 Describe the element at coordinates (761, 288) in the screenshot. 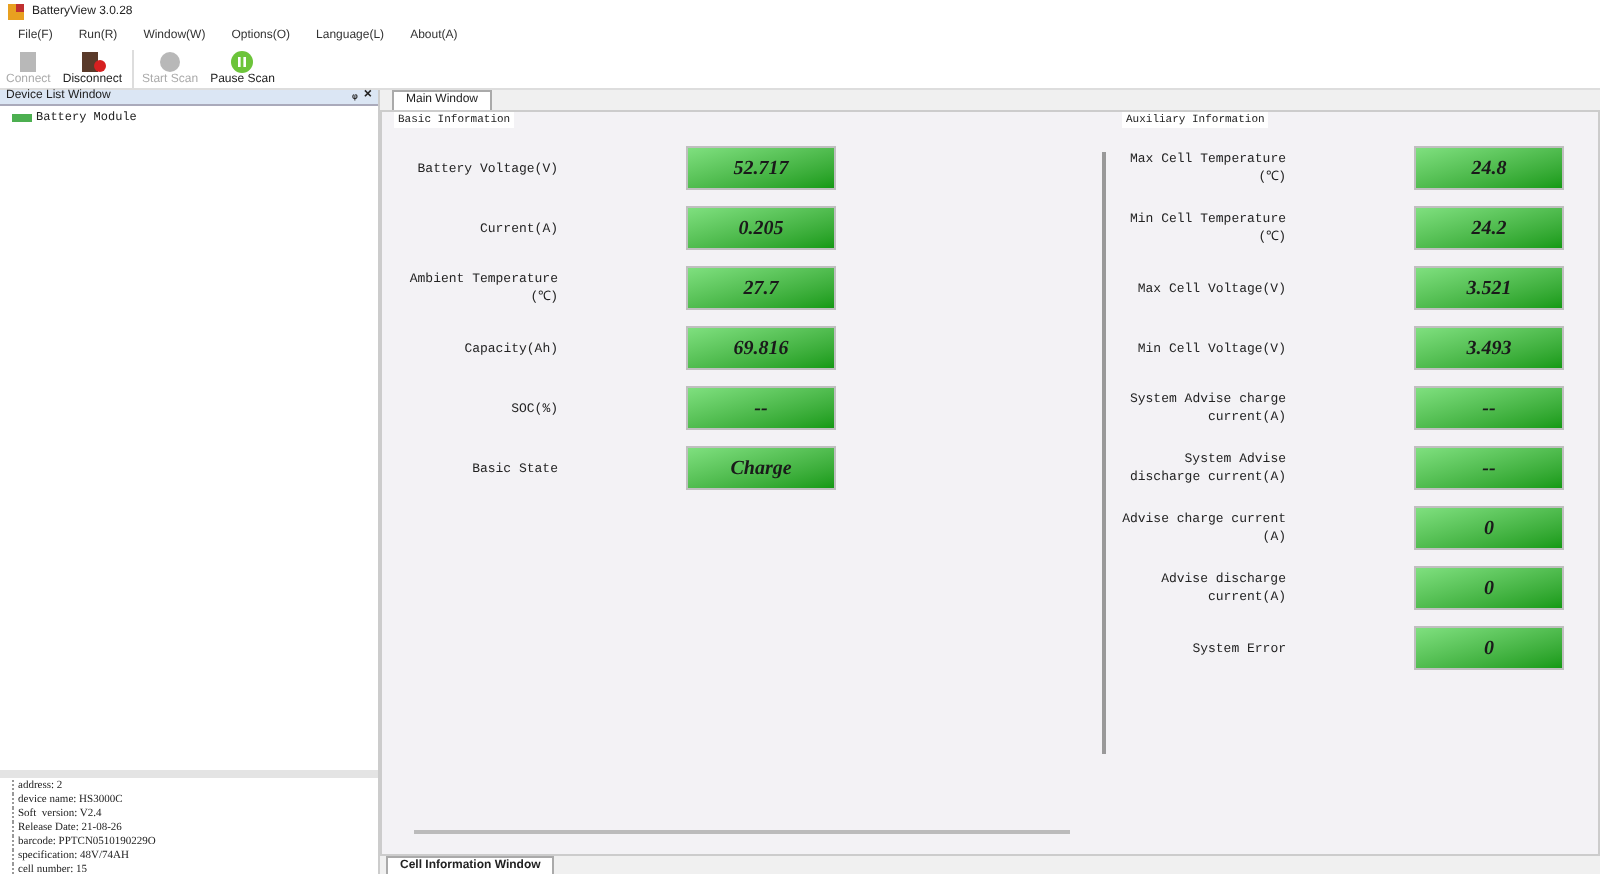

I see `value-display: 27.7` at that location.